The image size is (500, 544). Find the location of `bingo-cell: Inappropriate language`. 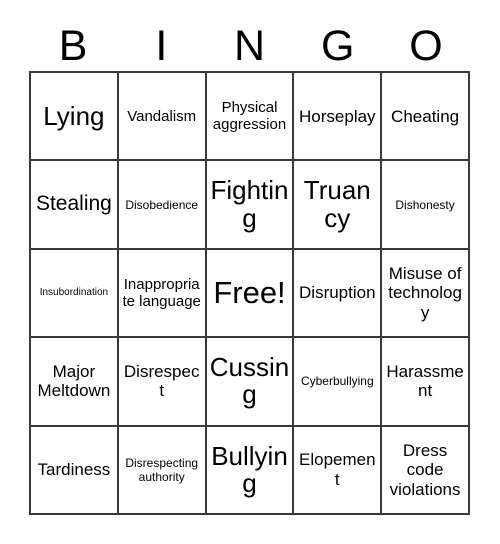

bingo-cell: Inappropriate language is located at coordinates (162, 294).